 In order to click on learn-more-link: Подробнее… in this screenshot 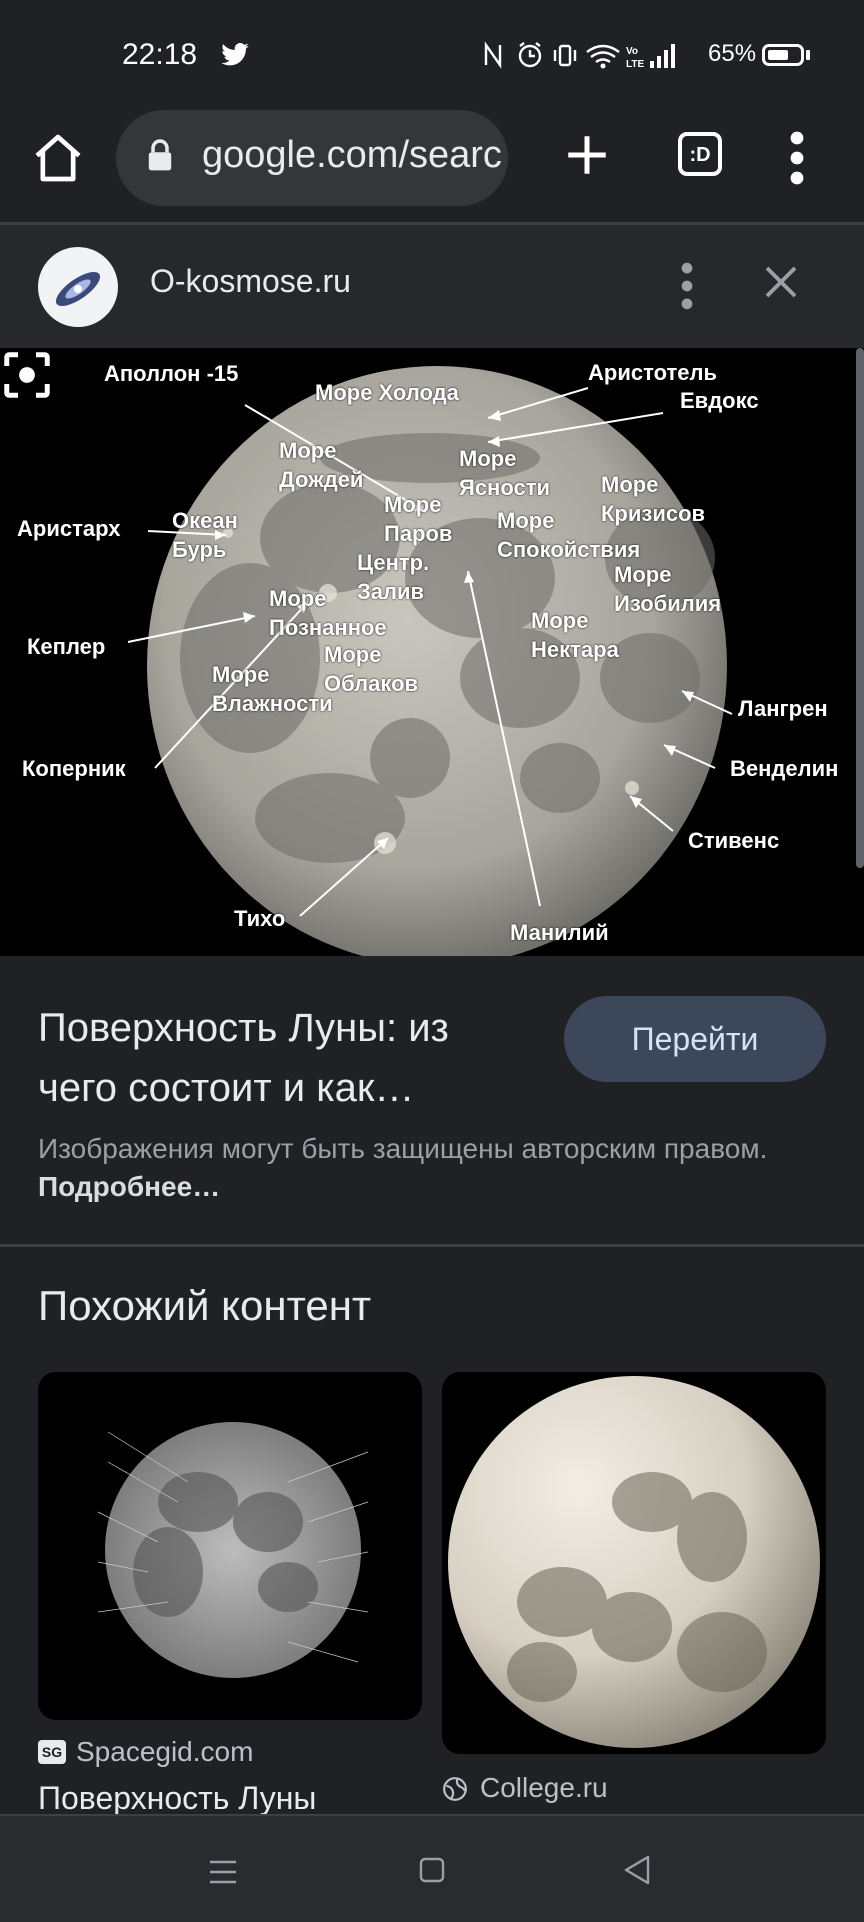, I will do `click(129, 1186)`.